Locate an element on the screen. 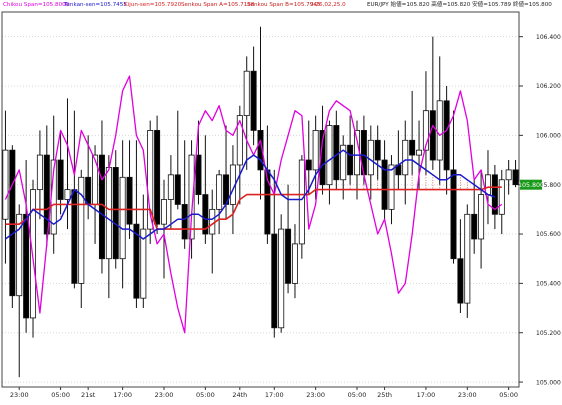  y-tick-label: 105.400 is located at coordinates (548, 284).